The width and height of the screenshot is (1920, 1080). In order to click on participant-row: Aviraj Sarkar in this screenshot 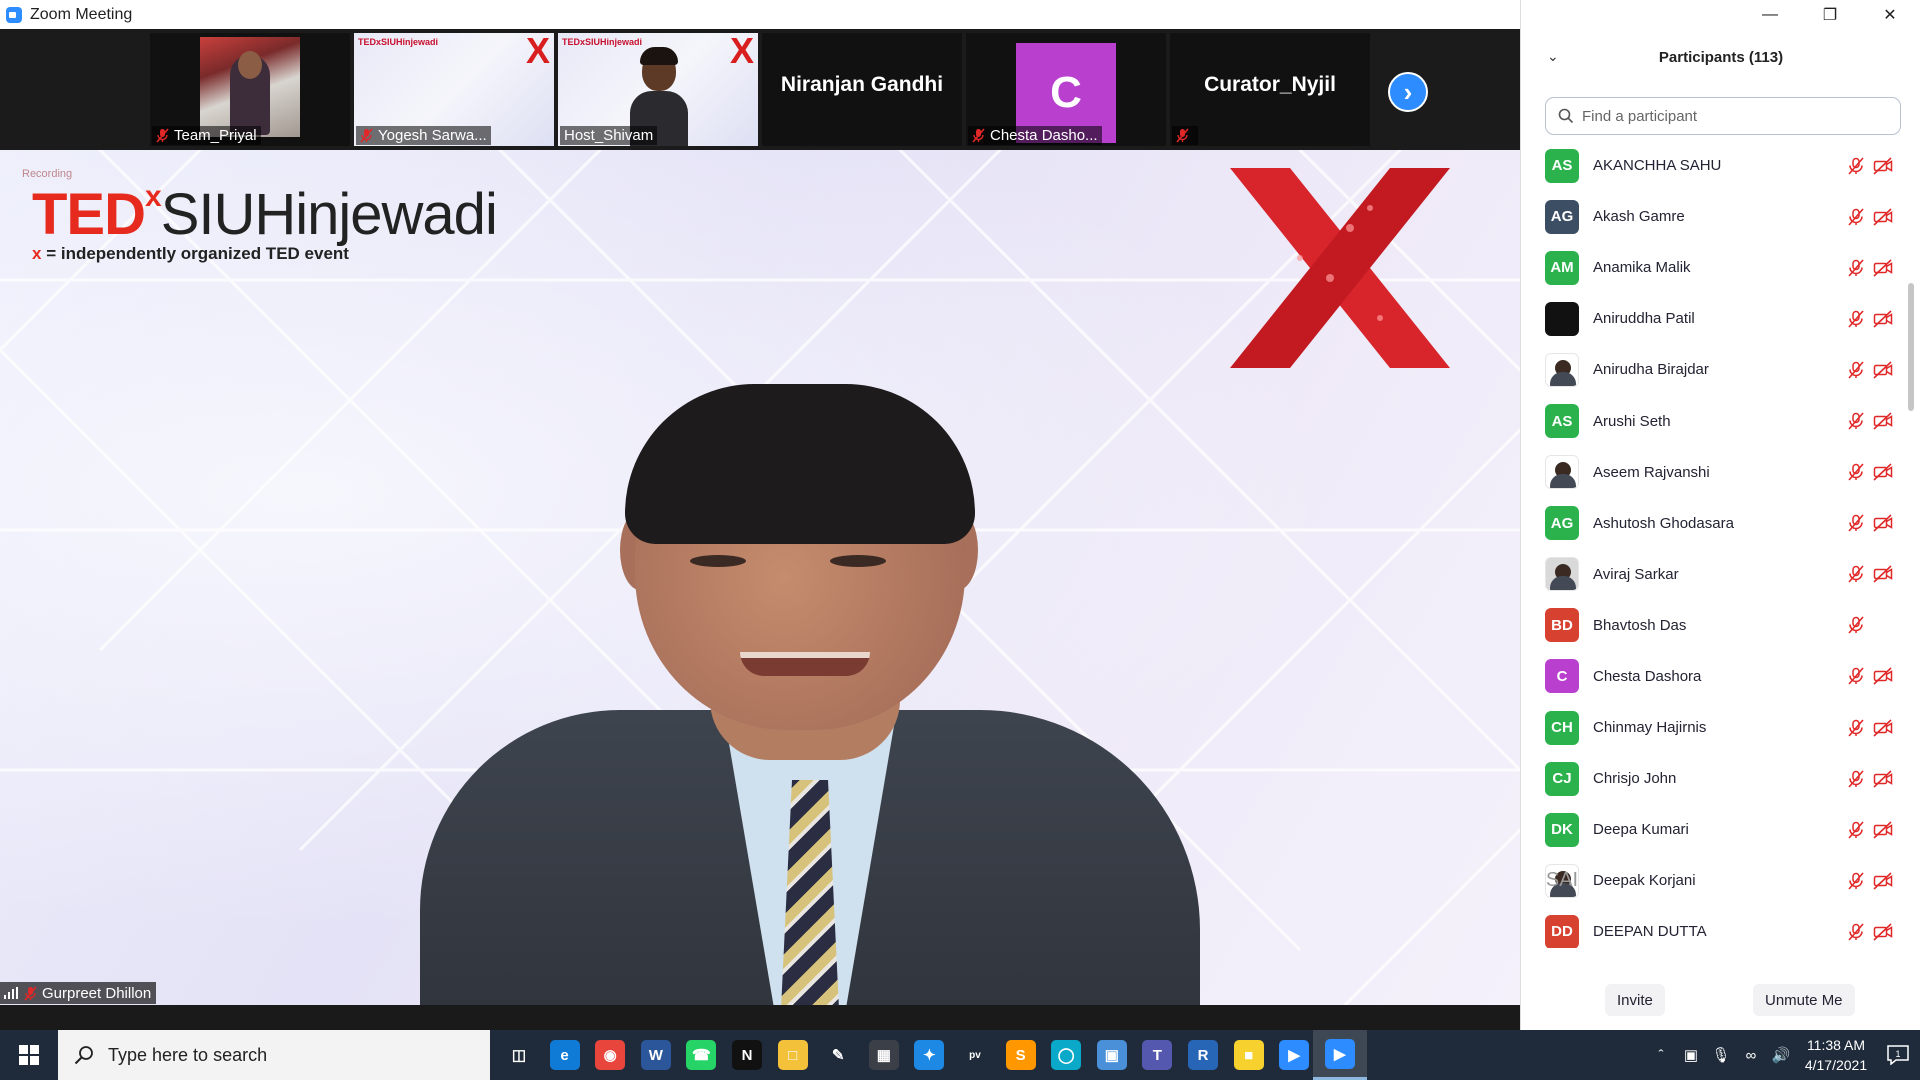, I will do `click(1711, 574)`.